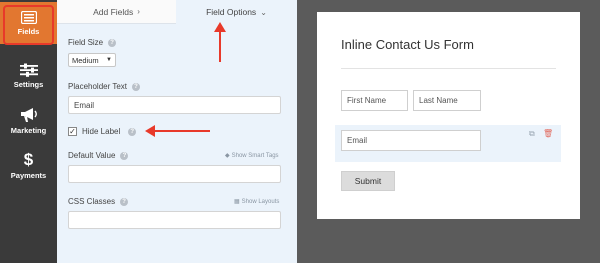 The width and height of the screenshot is (600, 263). Describe the element at coordinates (28, 159) in the screenshot. I see `dollar-icon: $` at that location.